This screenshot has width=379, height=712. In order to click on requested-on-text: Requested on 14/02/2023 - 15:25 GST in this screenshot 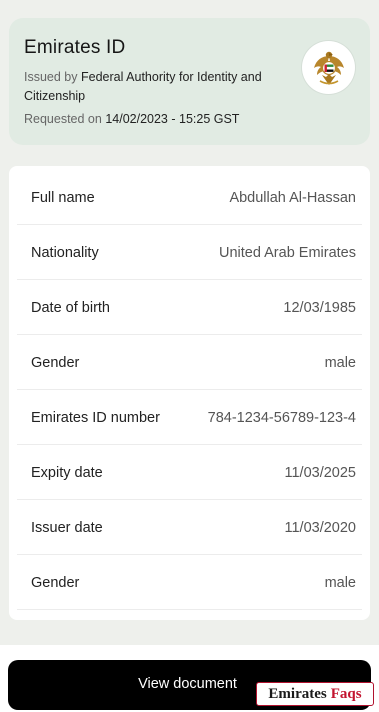, I will do `click(131, 119)`.